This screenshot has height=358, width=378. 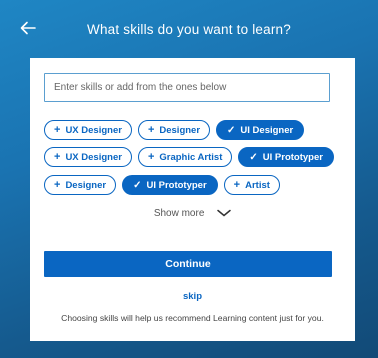 I want to click on skill-chip: ✓ UI Designer, so click(x=260, y=130).